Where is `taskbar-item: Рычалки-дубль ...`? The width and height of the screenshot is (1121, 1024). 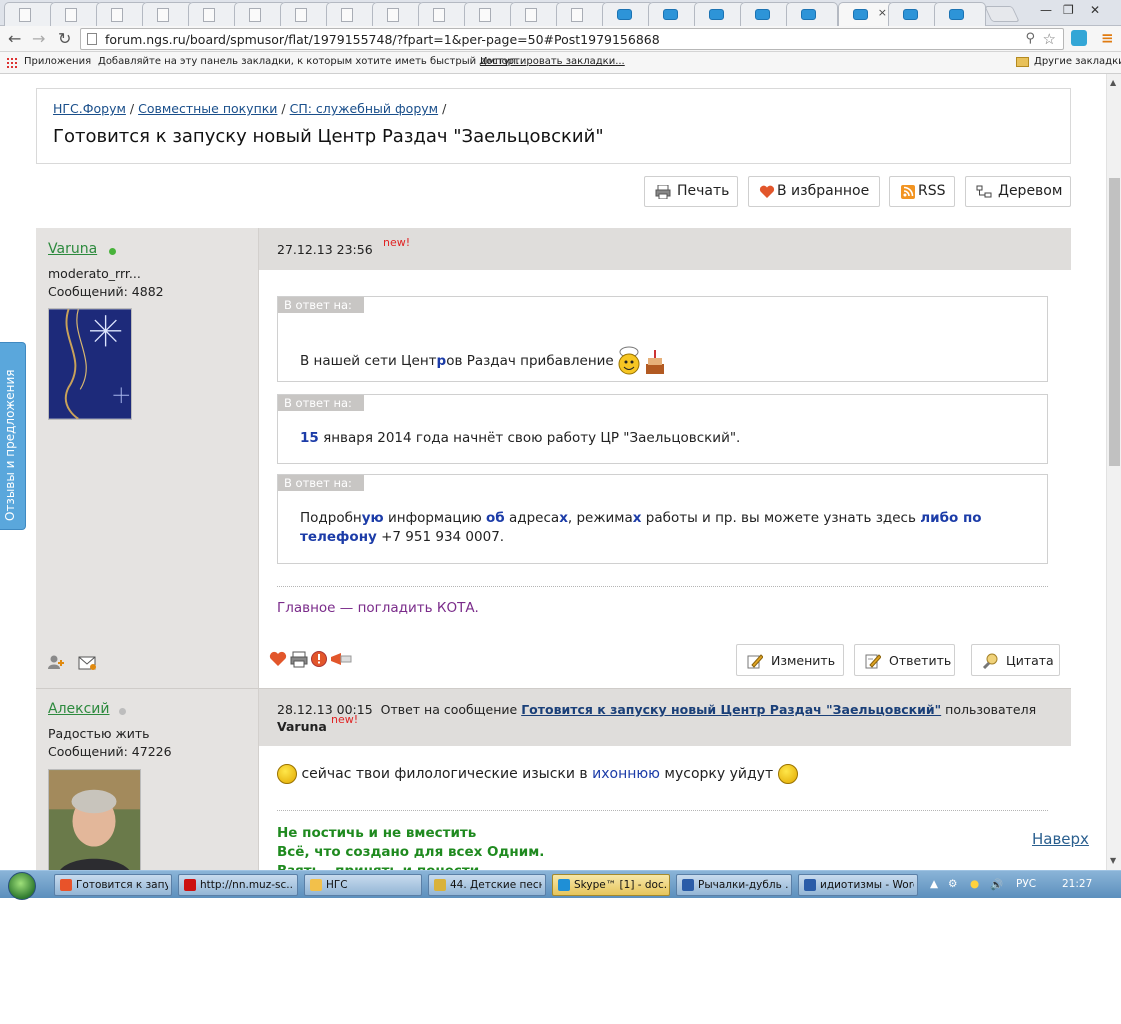 taskbar-item: Рычалки-дубль ... is located at coordinates (734, 885).